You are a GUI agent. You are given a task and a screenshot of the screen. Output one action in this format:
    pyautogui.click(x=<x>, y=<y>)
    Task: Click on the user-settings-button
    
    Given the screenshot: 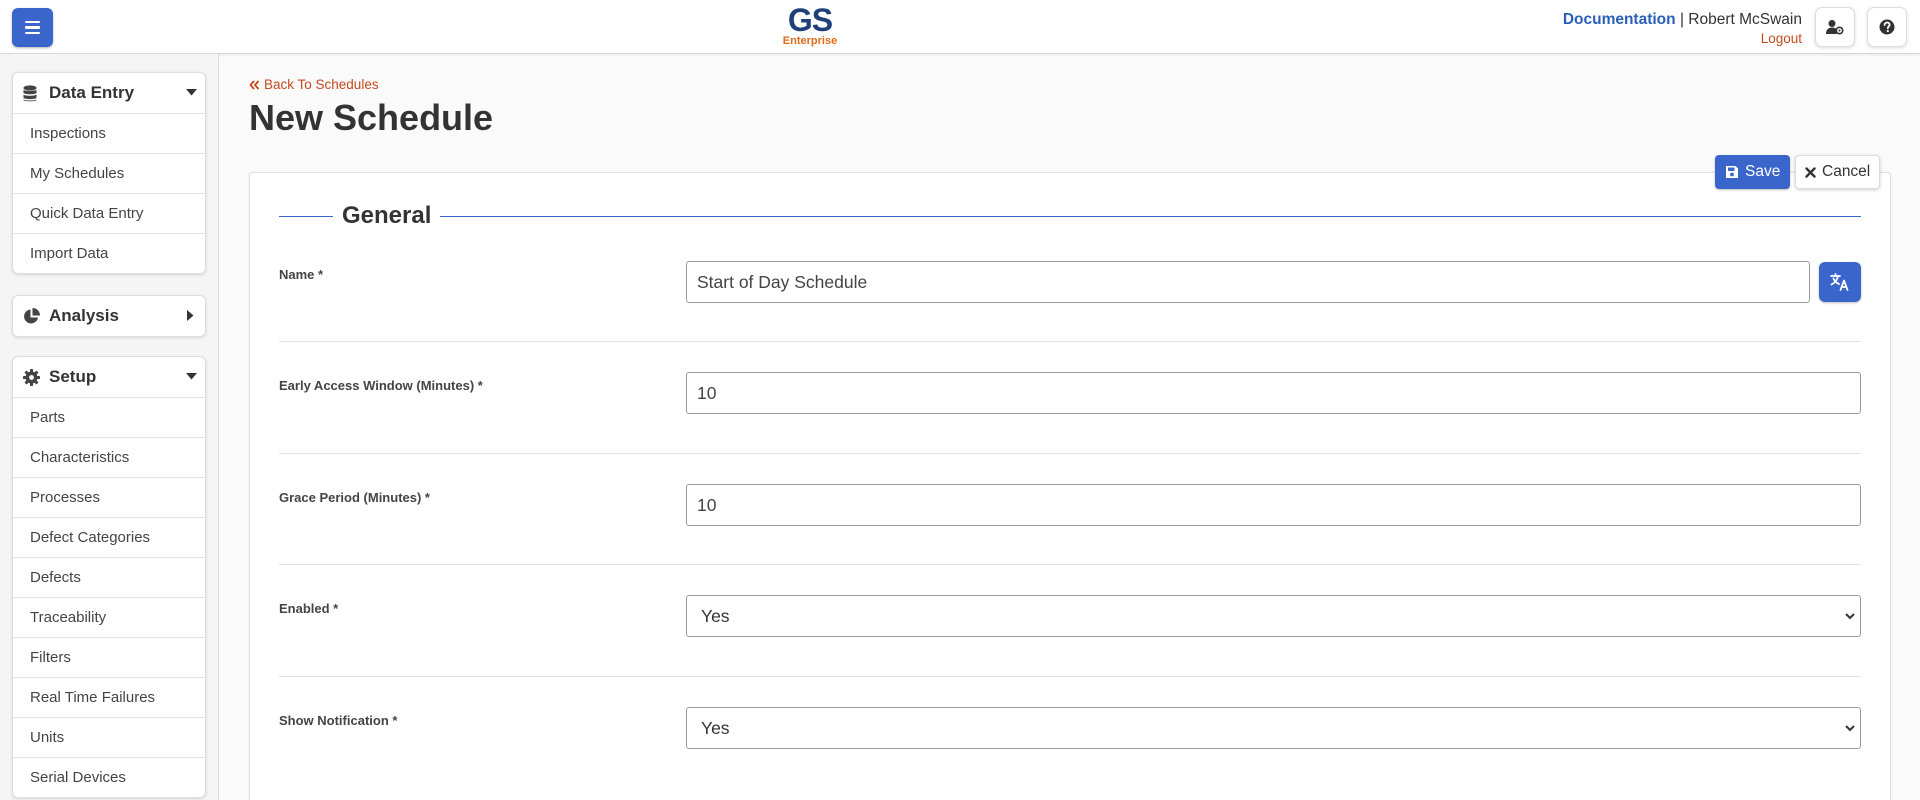 What is the action you would take?
    pyautogui.click(x=1835, y=27)
    